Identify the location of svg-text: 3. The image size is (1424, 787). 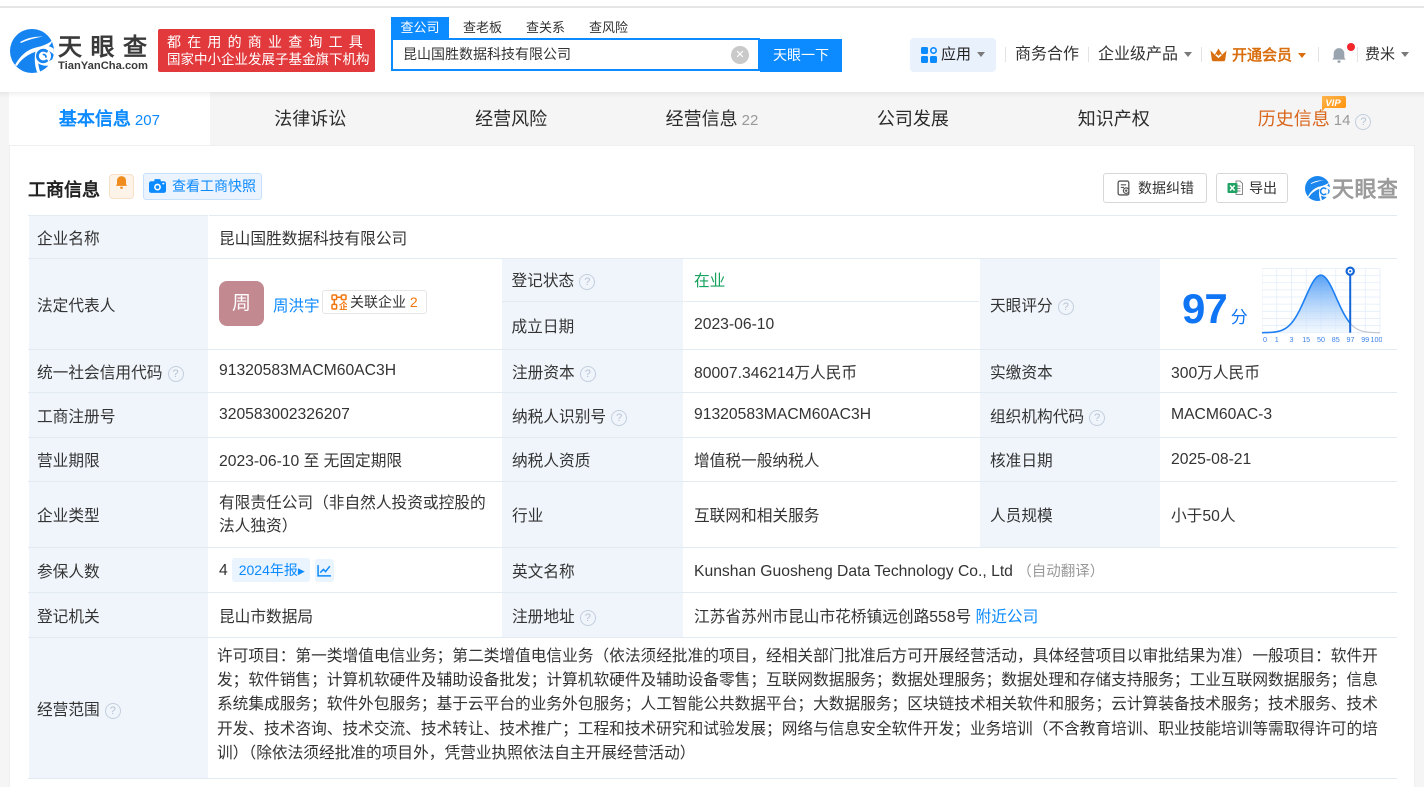
(1292, 339).